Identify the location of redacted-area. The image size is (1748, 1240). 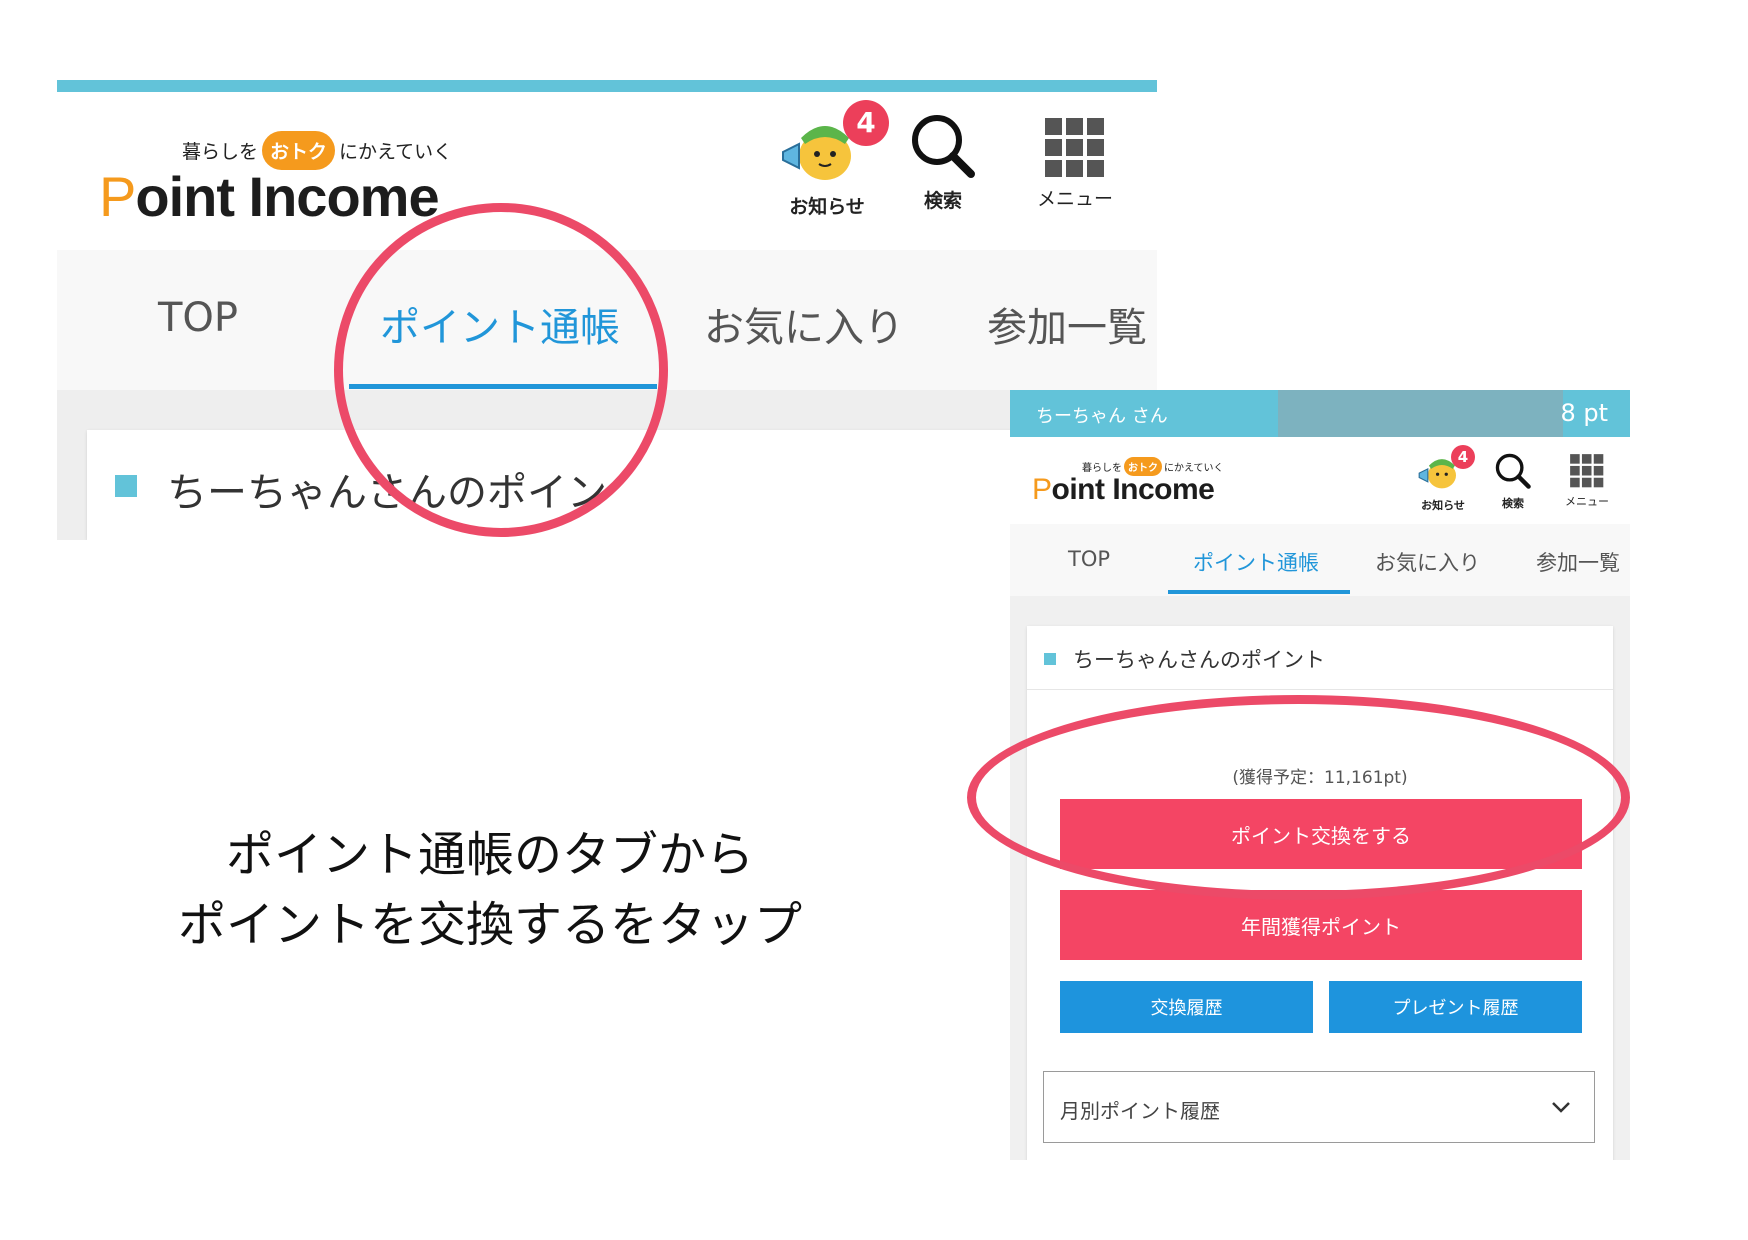
(1420, 413).